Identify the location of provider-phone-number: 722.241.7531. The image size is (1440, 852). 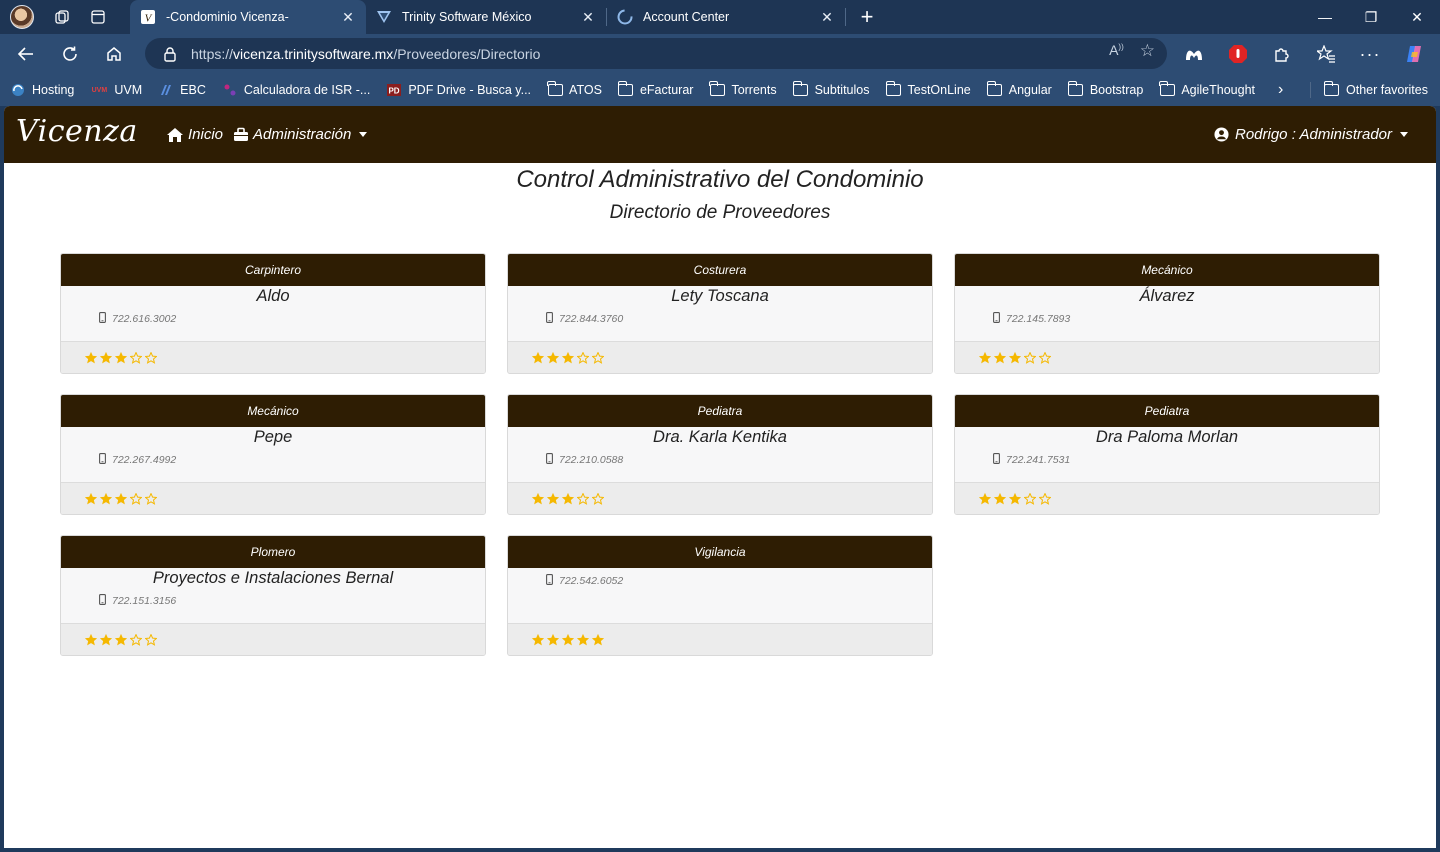
(1038, 460).